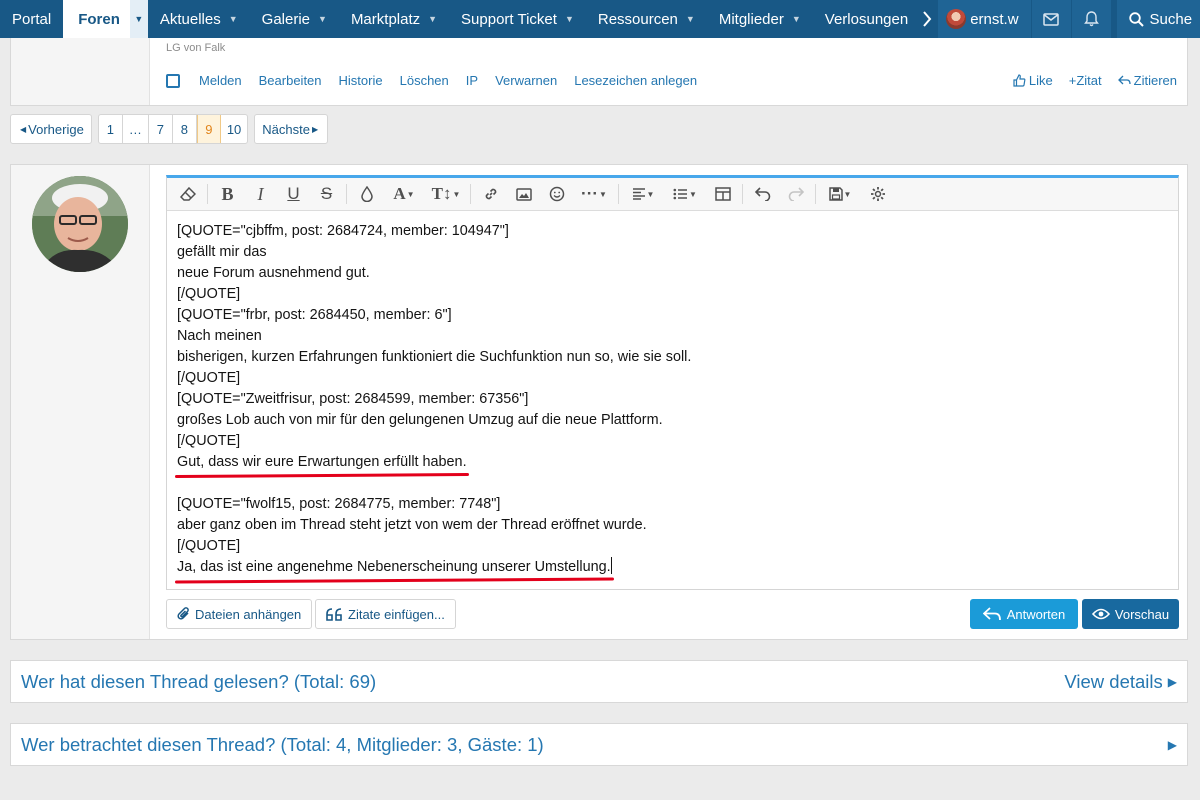 This screenshot has height=800, width=1200. I want to click on post-reactions: Like + Zitat Zitieren, so click(1087, 80).